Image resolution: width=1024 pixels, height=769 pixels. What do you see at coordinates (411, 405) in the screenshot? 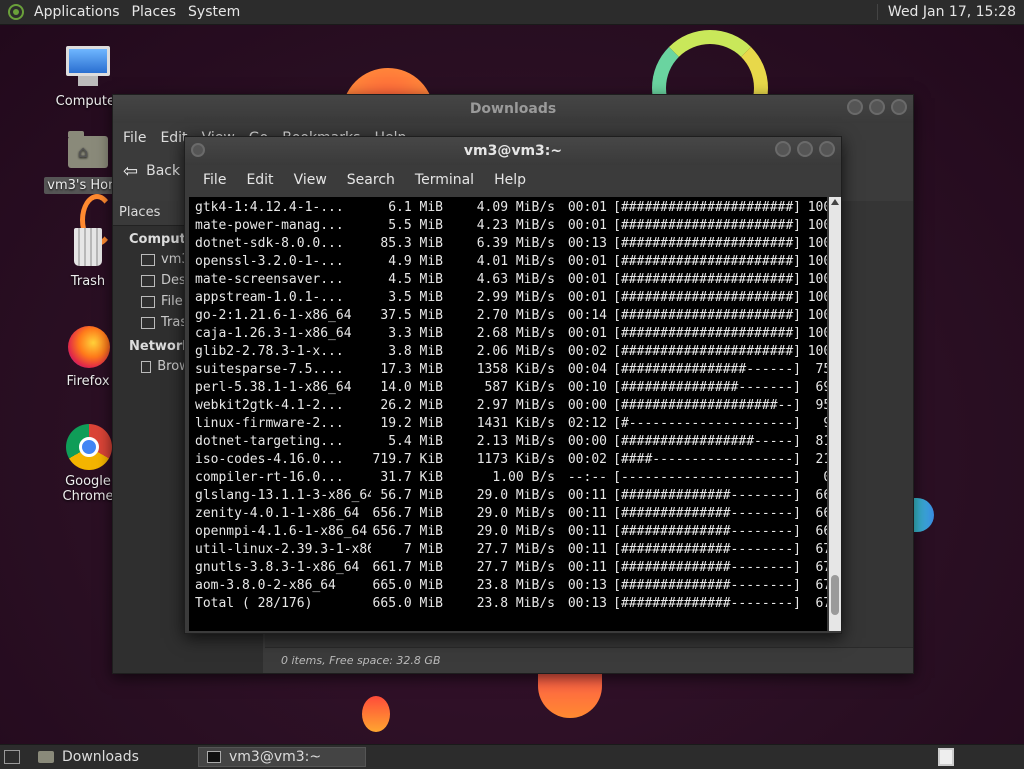
I see `terminal-cell-size: 26.2 MiB` at bounding box center [411, 405].